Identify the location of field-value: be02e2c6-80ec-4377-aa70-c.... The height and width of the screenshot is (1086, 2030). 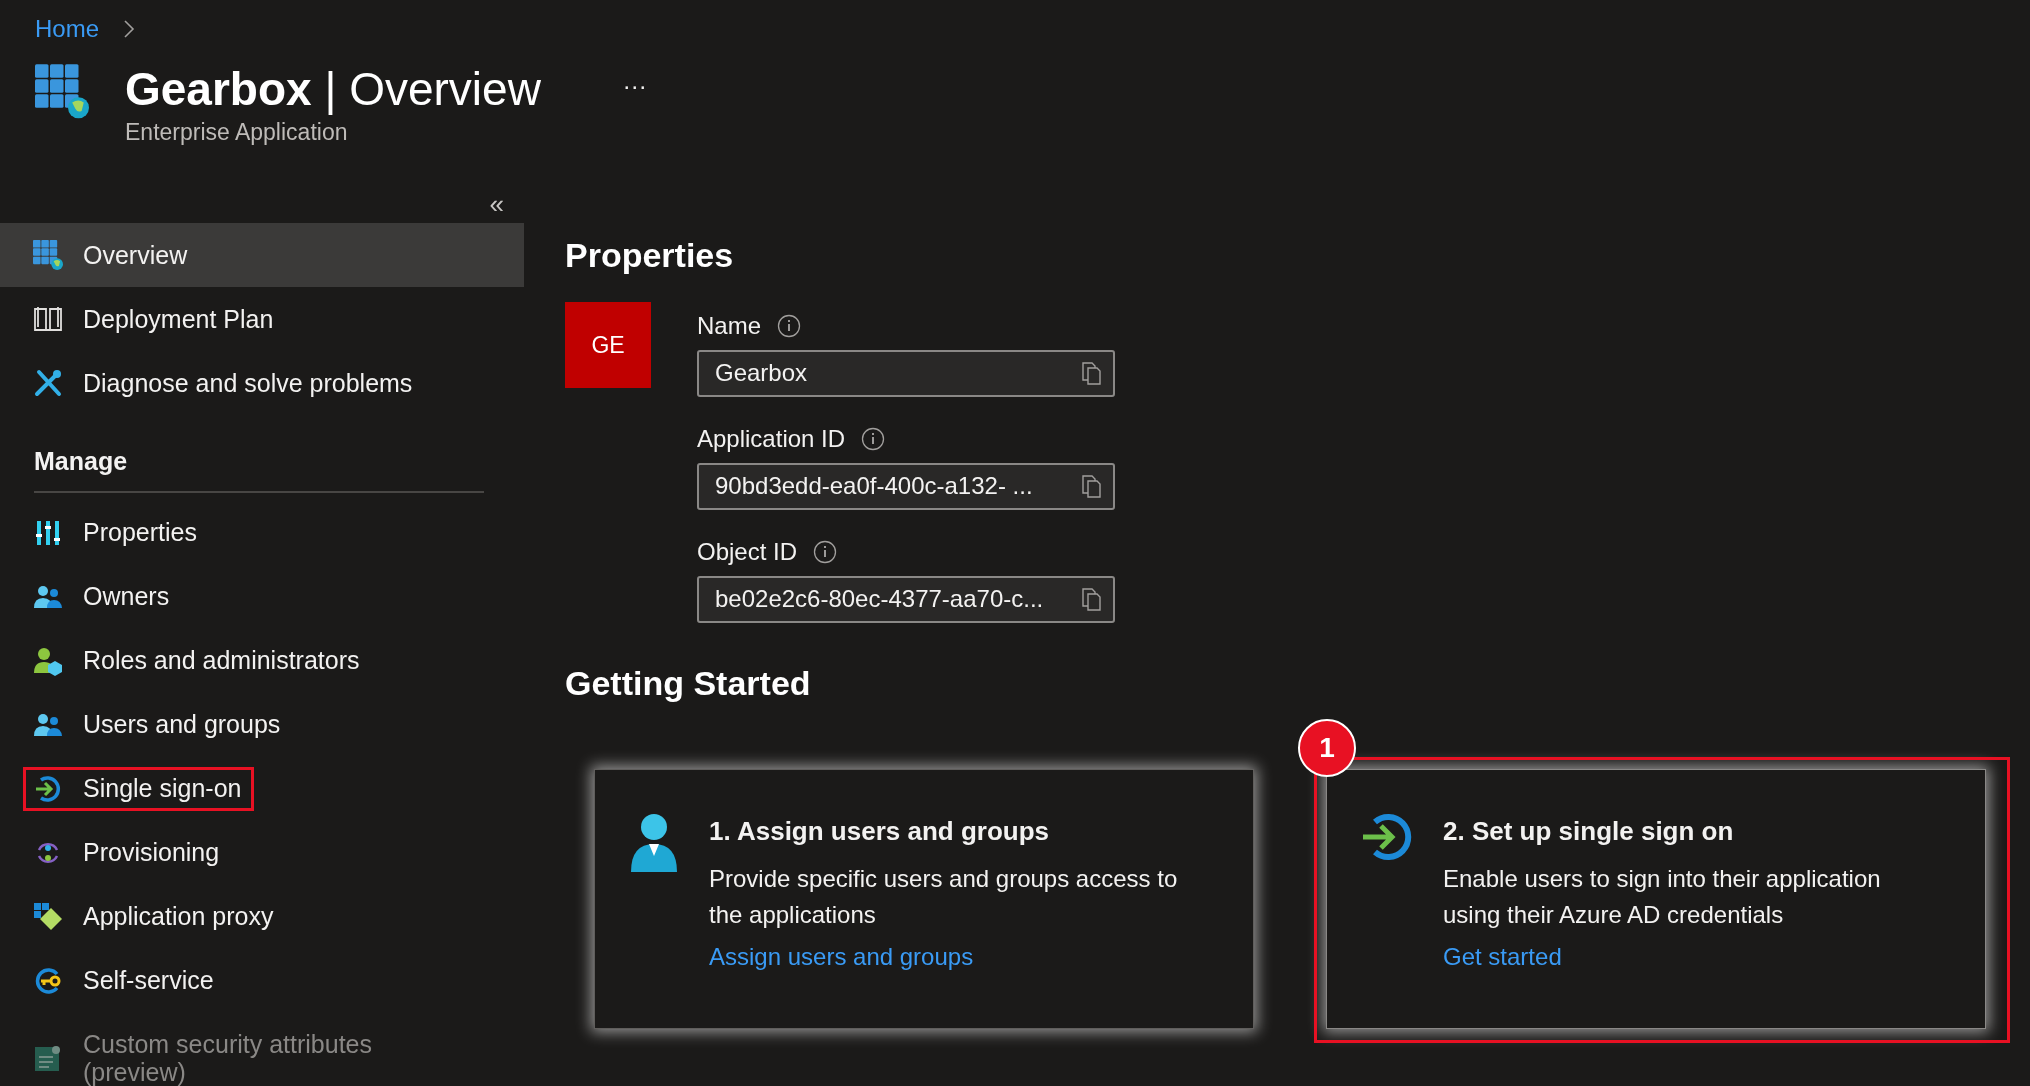
(879, 599).